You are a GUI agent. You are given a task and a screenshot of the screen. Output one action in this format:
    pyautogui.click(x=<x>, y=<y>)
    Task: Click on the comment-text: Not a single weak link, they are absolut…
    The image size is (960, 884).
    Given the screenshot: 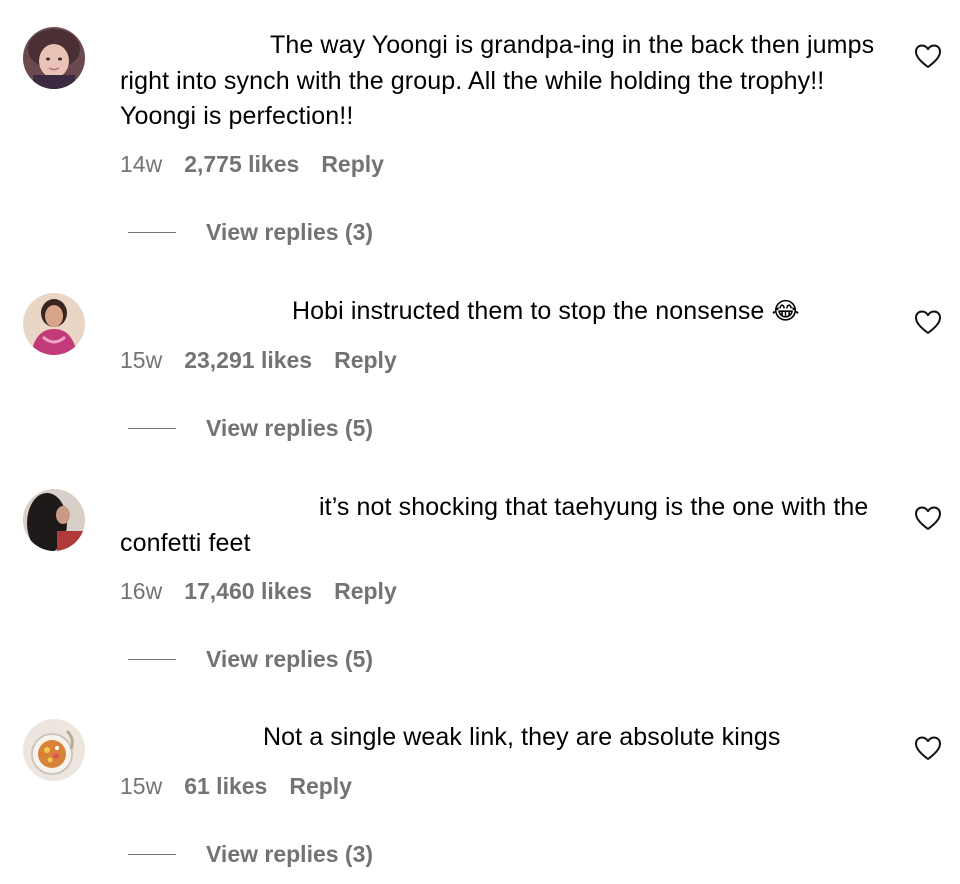 What is the action you would take?
    pyautogui.click(x=522, y=737)
    